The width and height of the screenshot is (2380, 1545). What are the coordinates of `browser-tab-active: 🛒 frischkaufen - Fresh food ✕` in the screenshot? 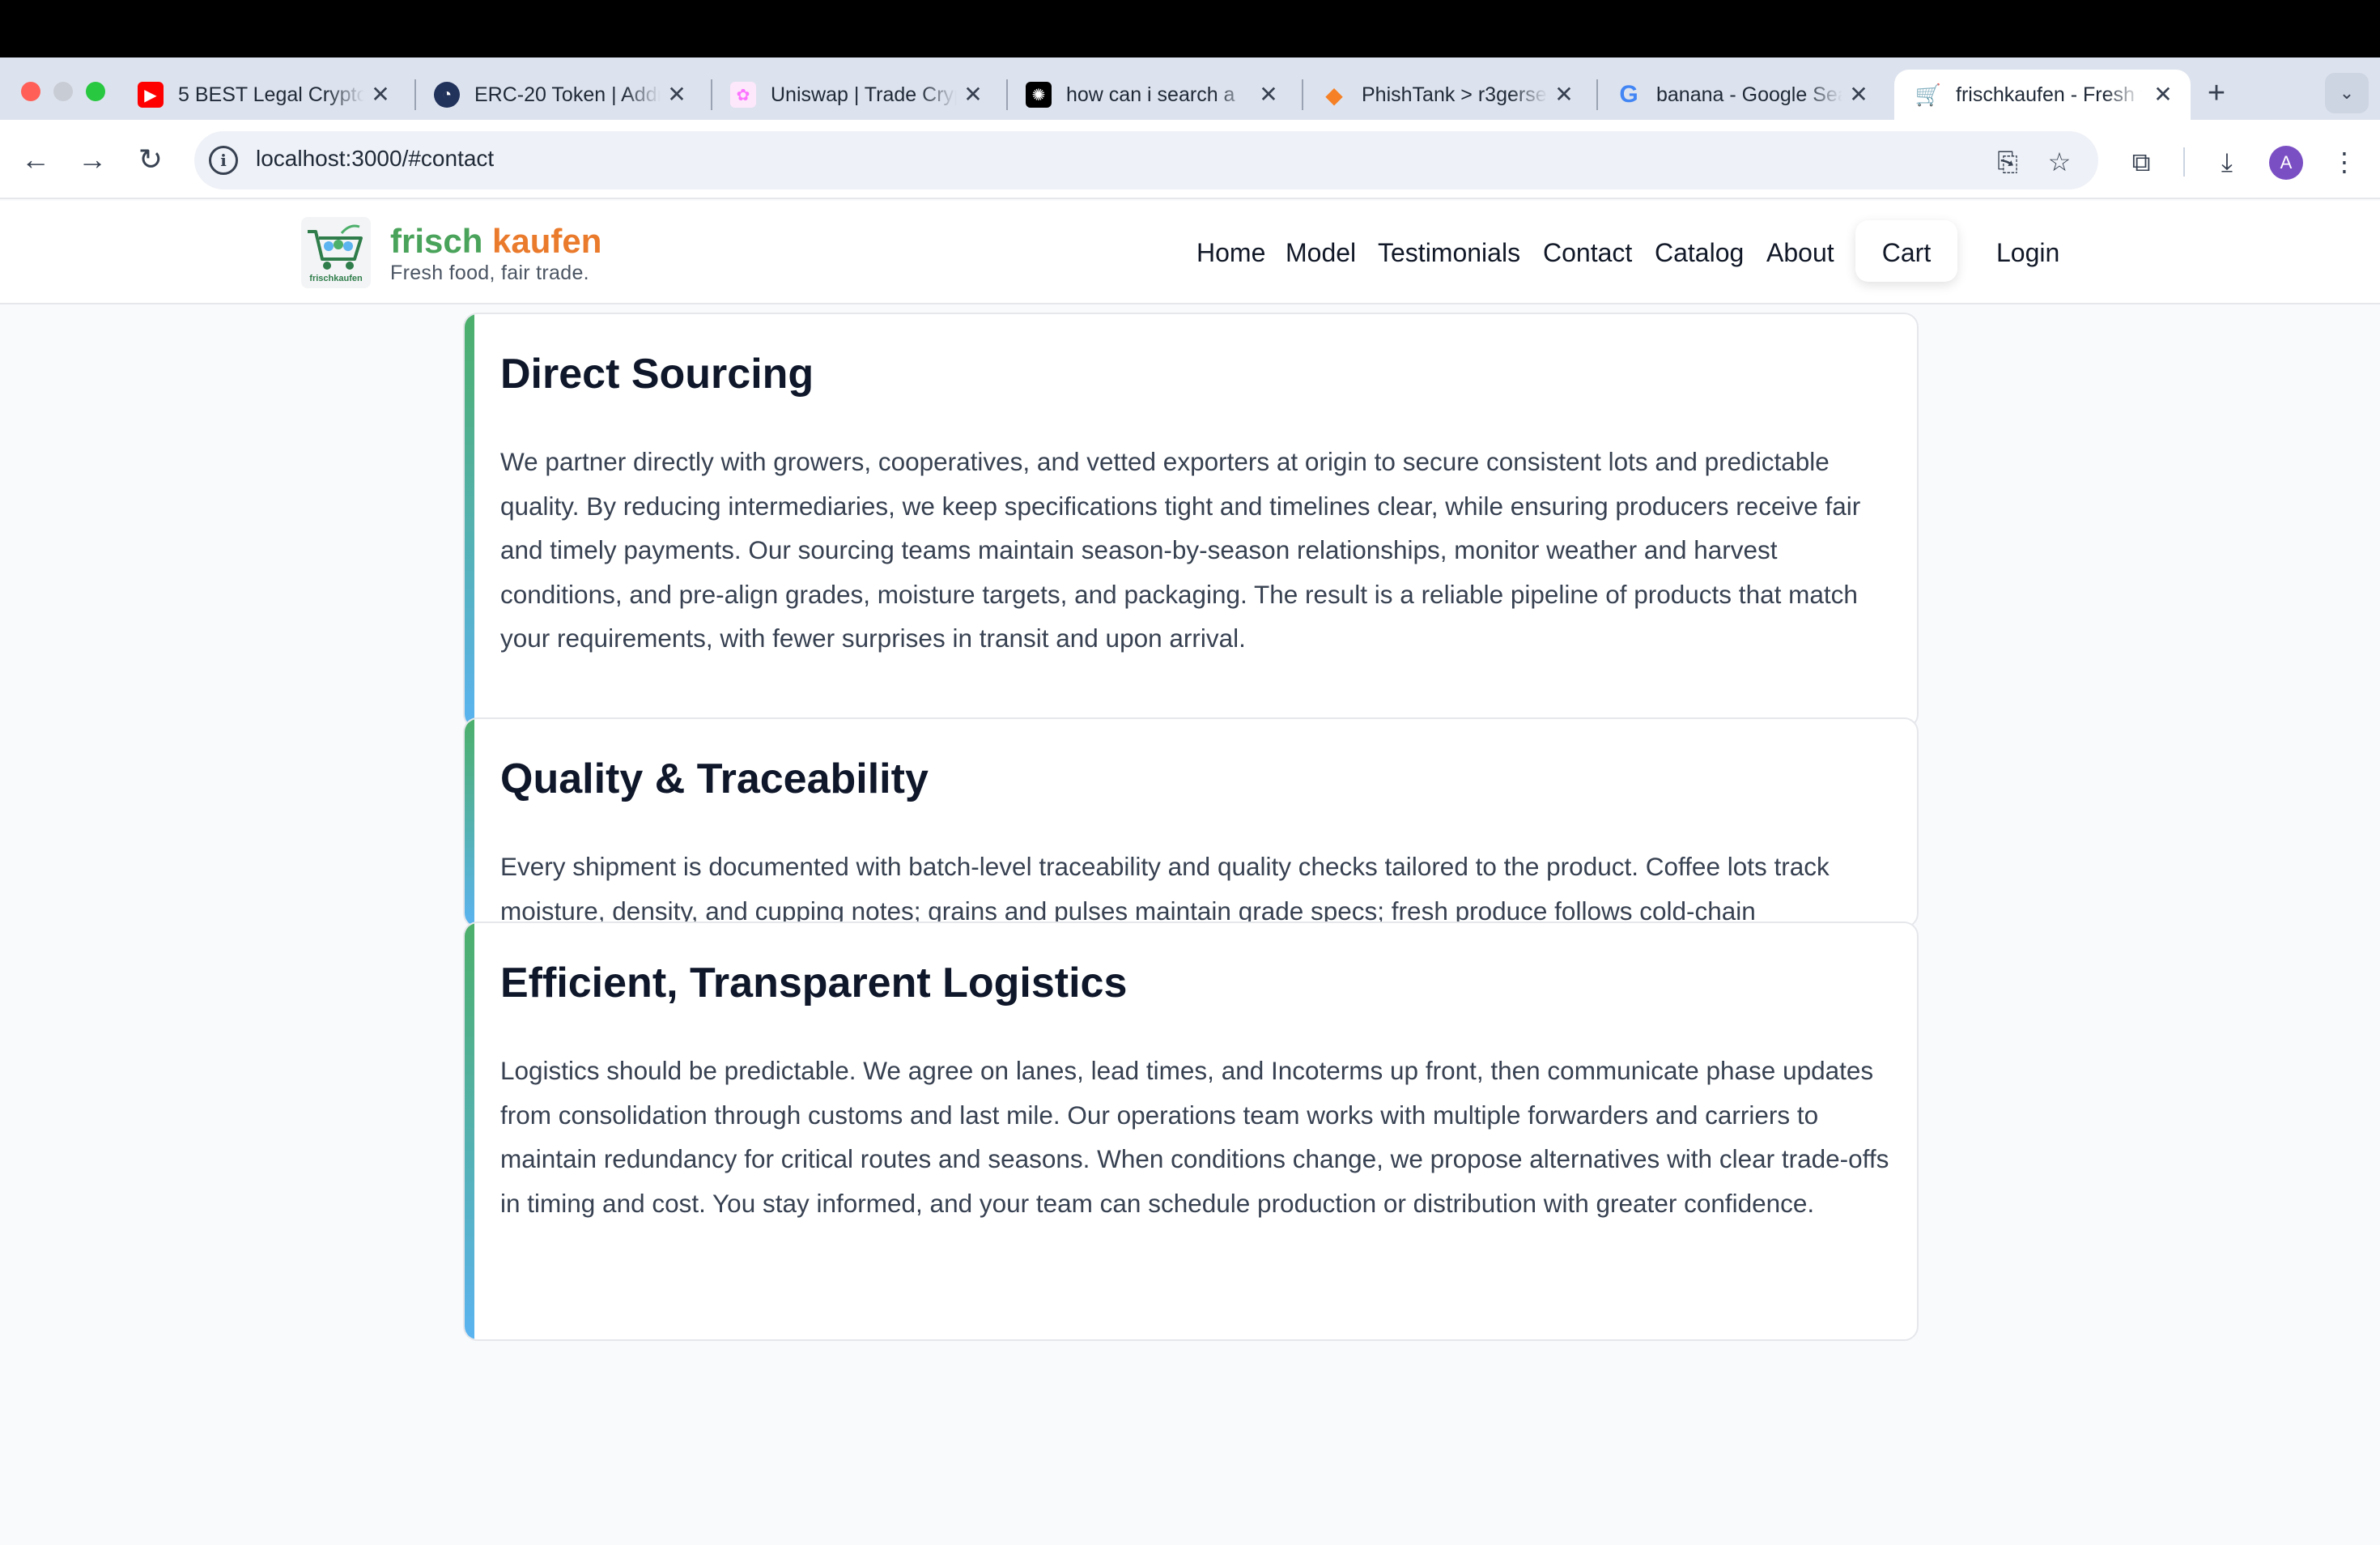 It's located at (2042, 95).